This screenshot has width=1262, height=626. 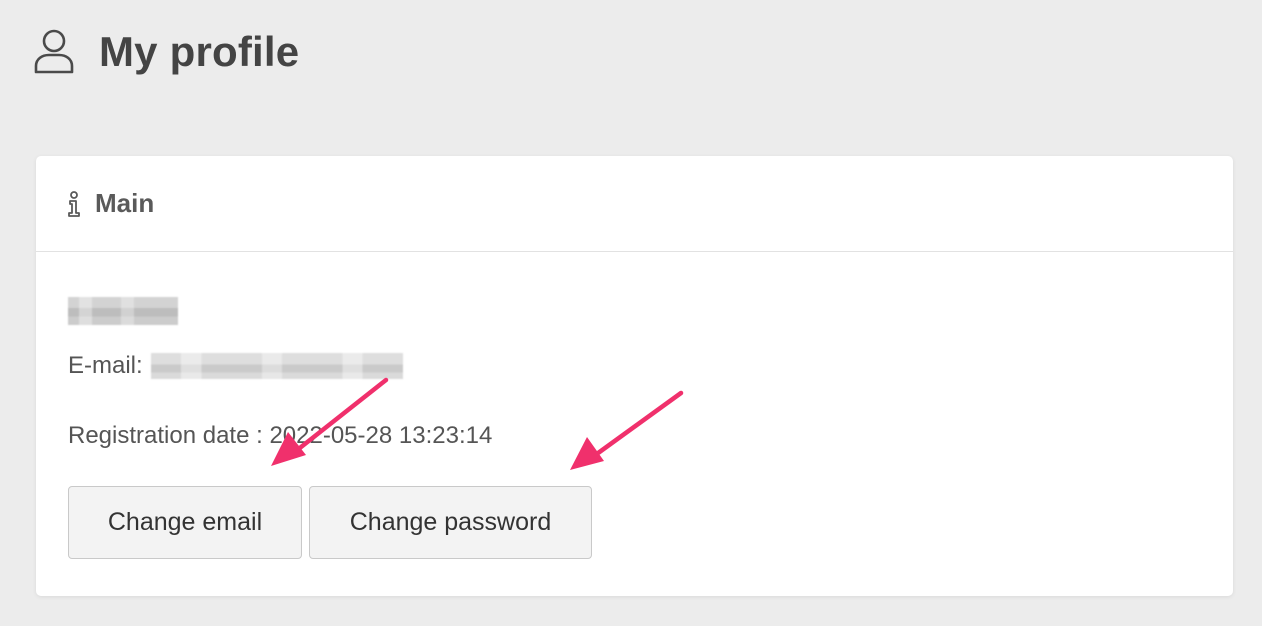 What do you see at coordinates (450, 522) in the screenshot?
I see `change-password-button: Change password` at bounding box center [450, 522].